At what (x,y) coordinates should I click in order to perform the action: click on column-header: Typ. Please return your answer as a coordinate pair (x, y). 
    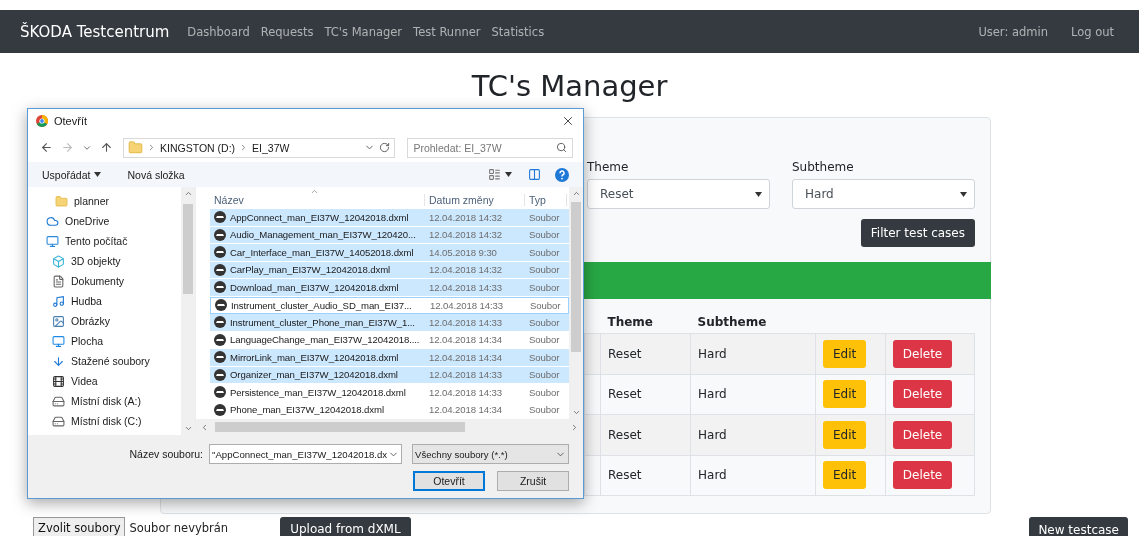
    Looking at the image, I should click on (546, 200).